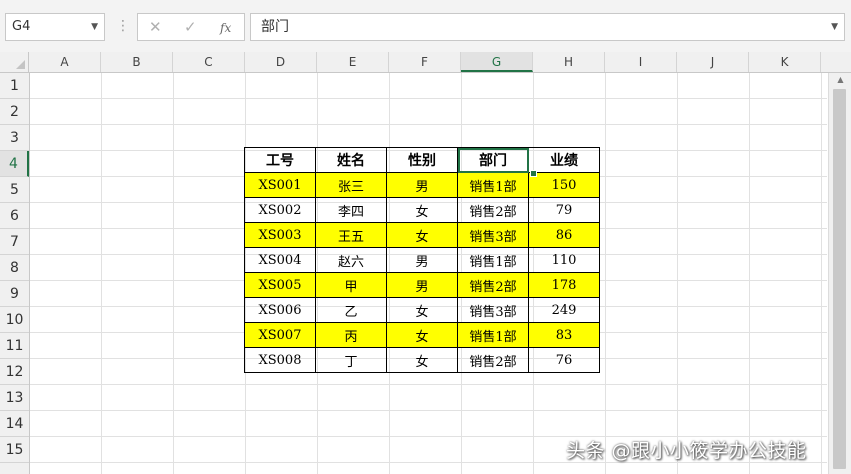 The height and width of the screenshot is (474, 851). What do you see at coordinates (785, 62) in the screenshot?
I see `column-header-k: K` at bounding box center [785, 62].